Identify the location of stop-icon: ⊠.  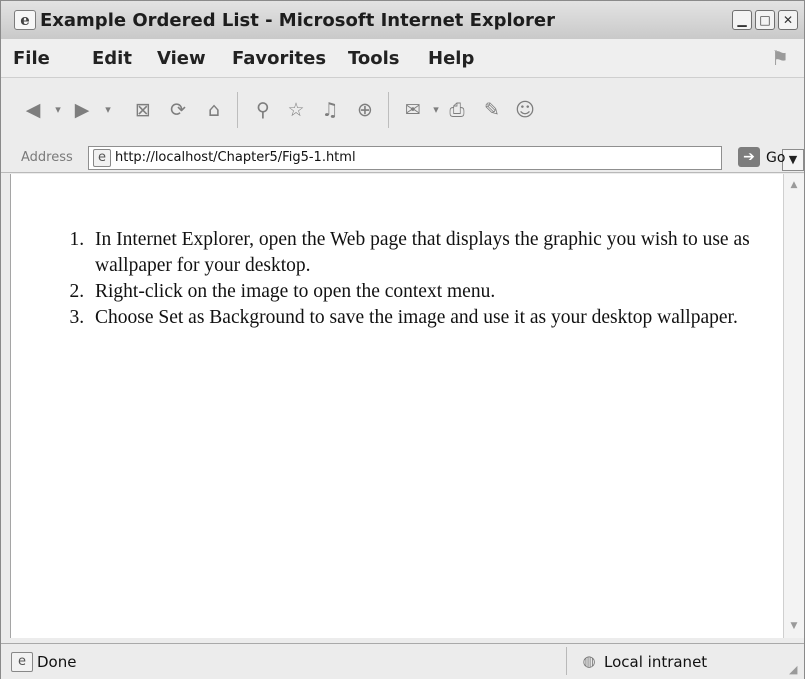
(143, 110).